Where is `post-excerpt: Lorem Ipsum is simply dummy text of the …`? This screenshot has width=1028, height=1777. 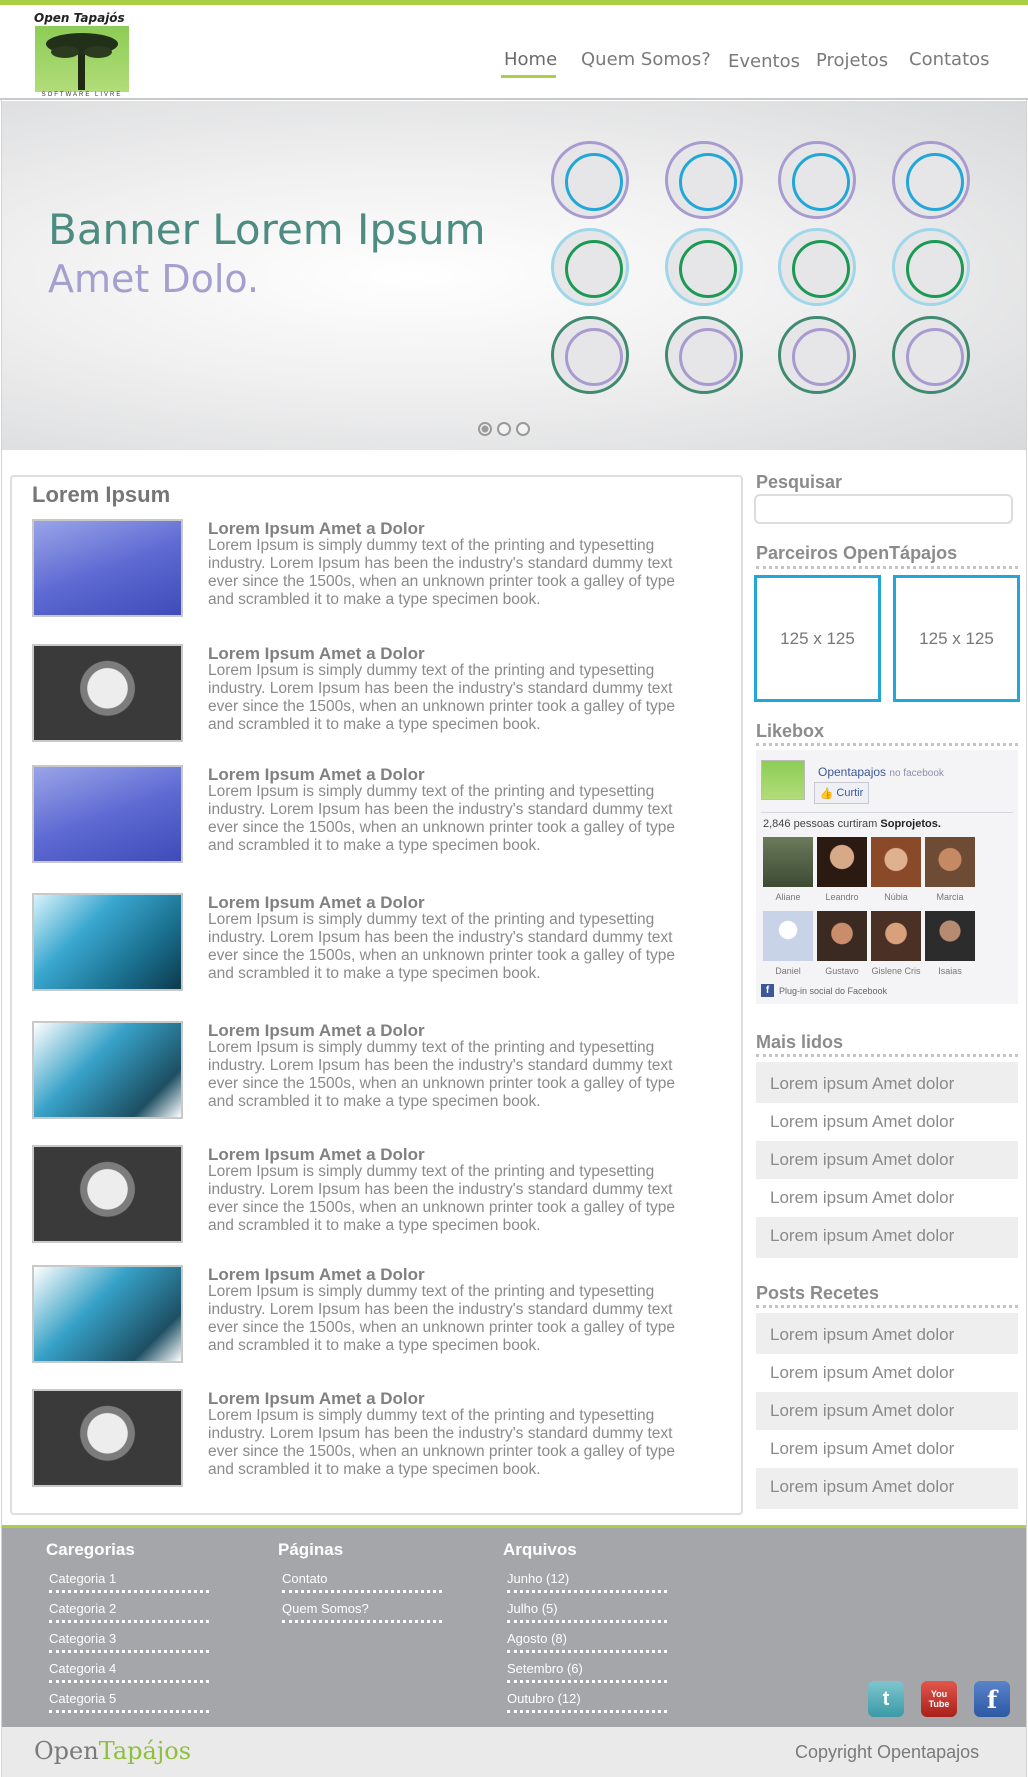 post-excerpt: Lorem Ipsum is simply dummy text of the … is located at coordinates (442, 1318).